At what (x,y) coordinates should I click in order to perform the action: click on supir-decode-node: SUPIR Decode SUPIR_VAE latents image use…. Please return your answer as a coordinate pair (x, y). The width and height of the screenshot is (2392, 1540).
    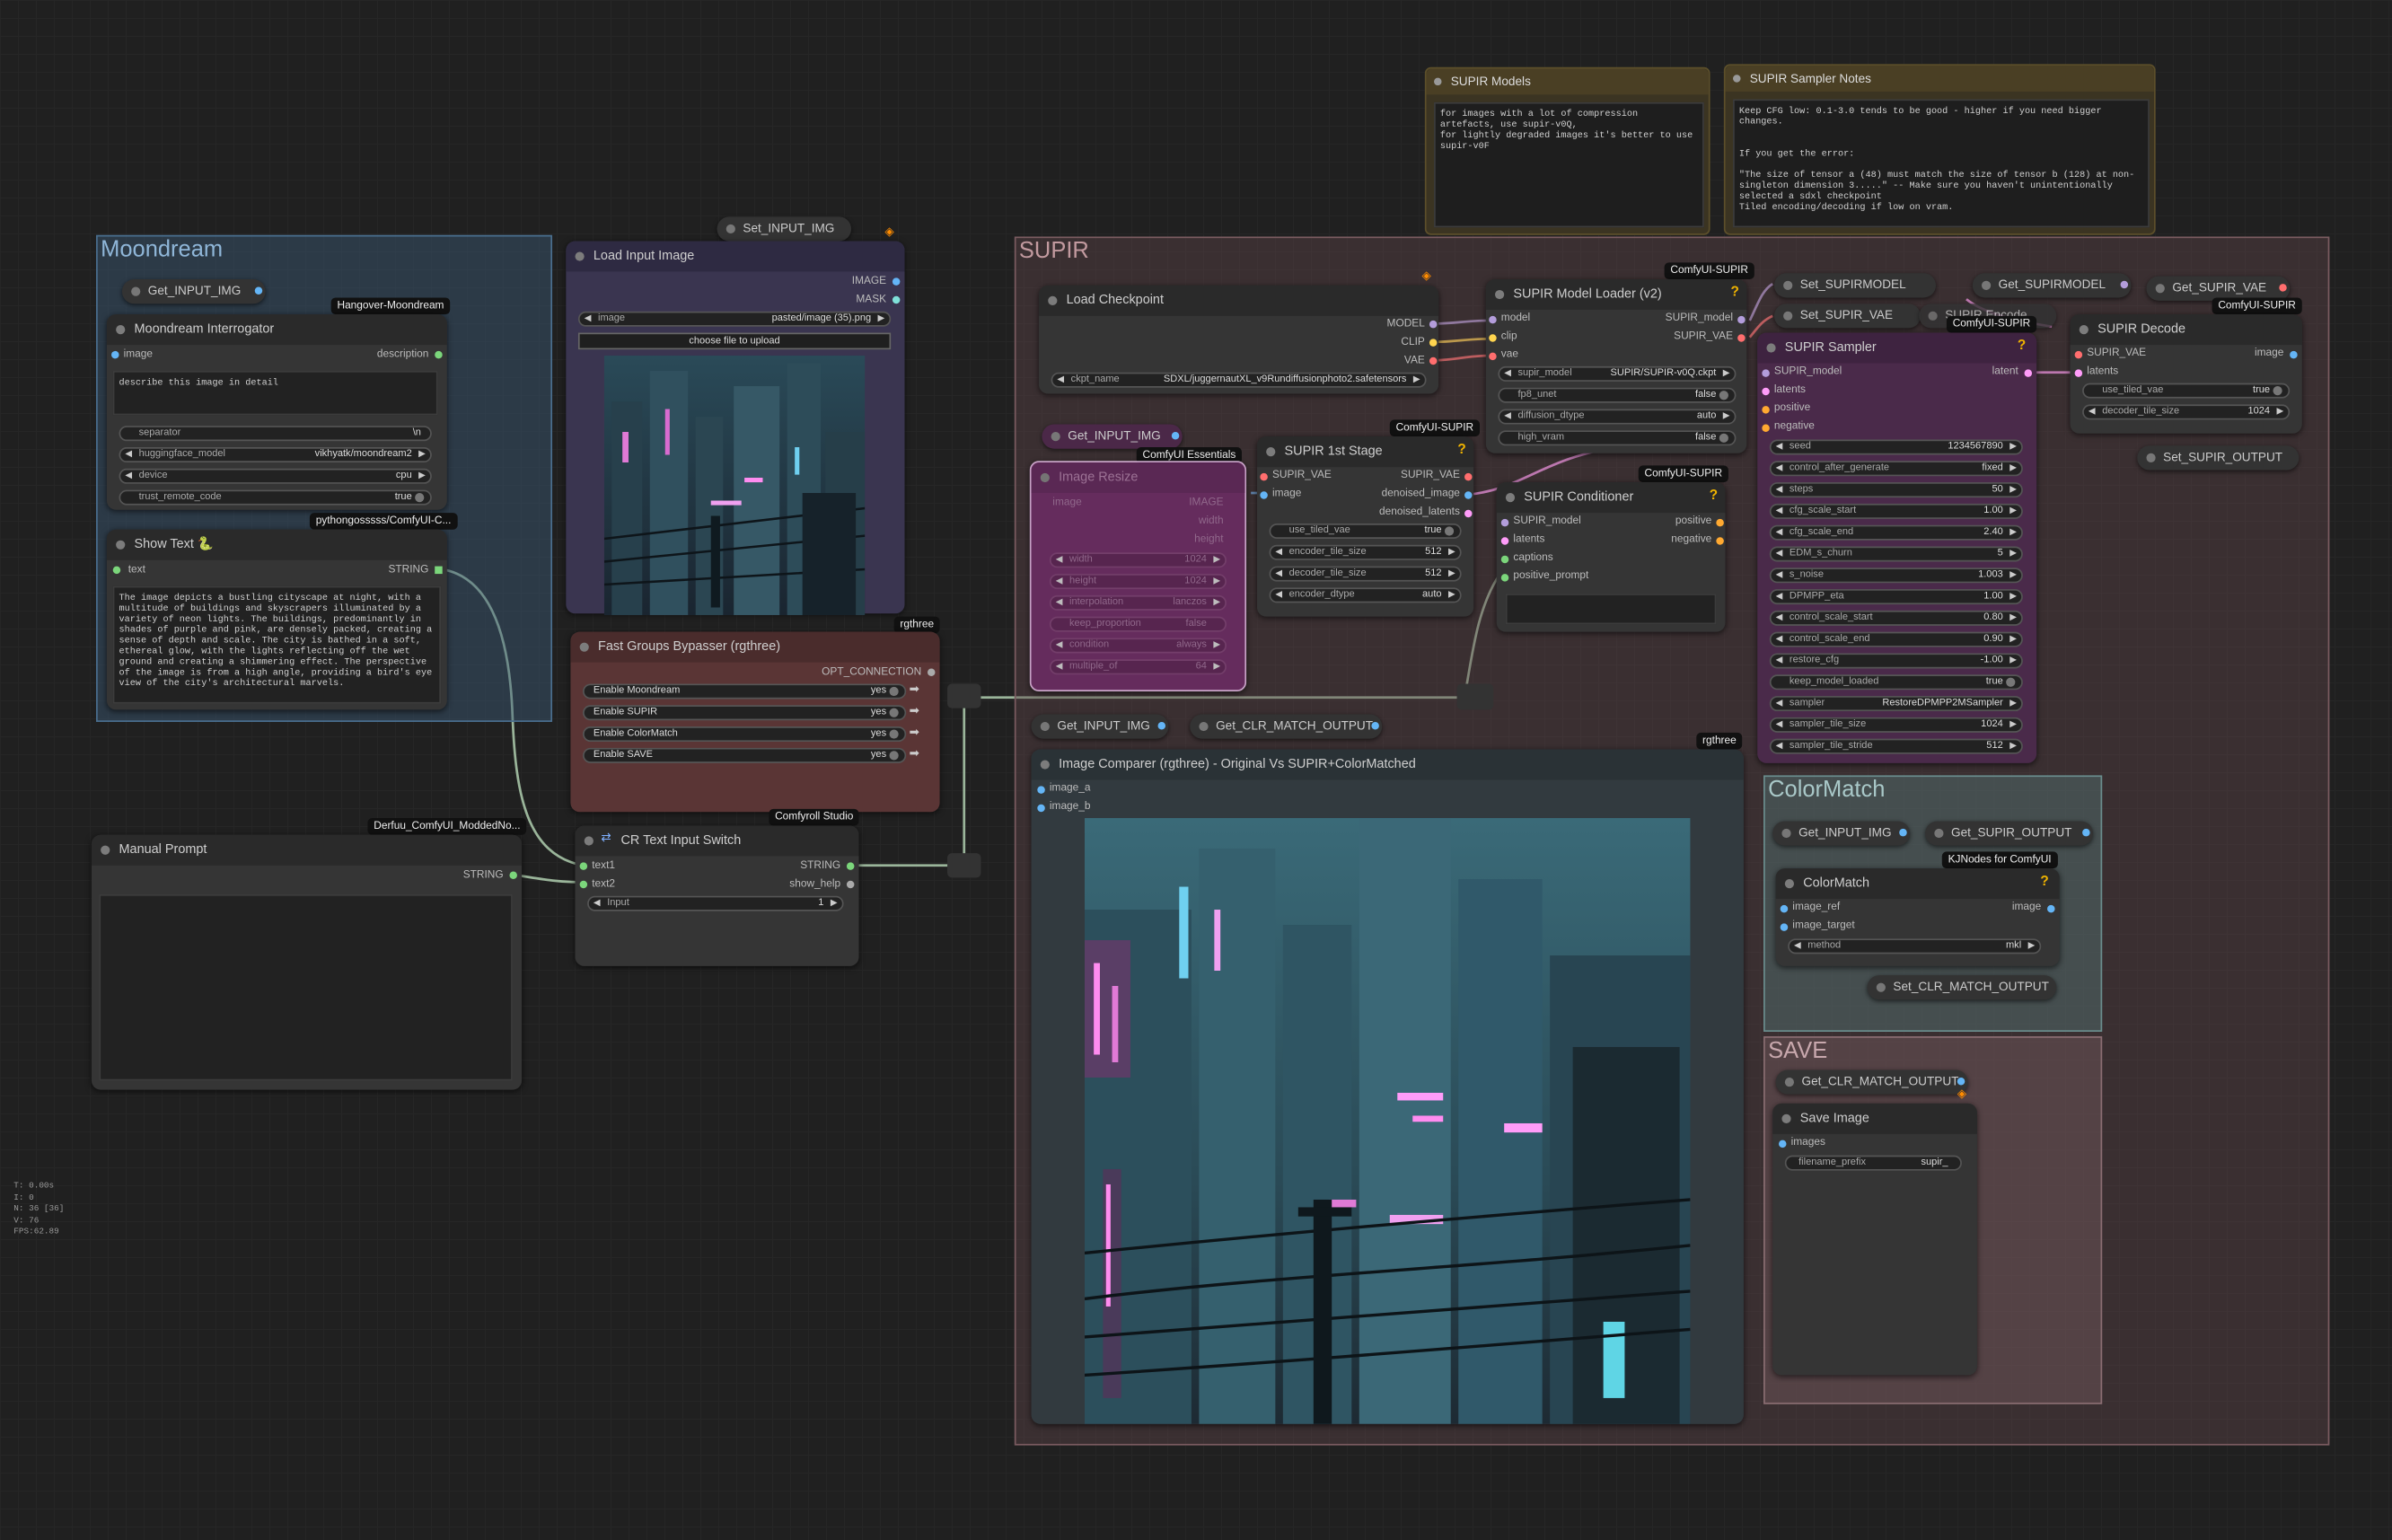
    Looking at the image, I should click on (2186, 374).